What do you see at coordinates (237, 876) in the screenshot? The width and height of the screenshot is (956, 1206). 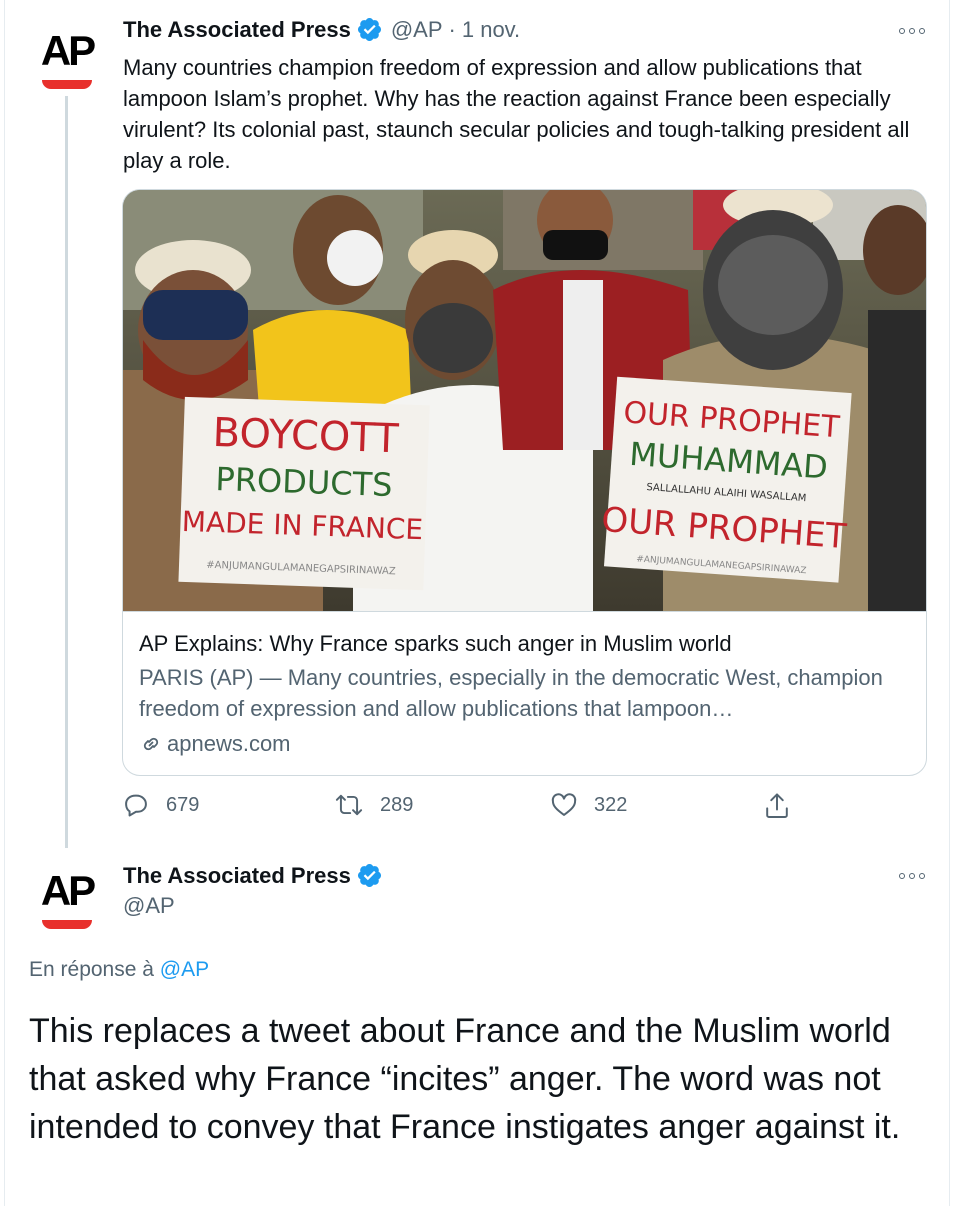 I see `tweet2-display-name: The Associated Press` at bounding box center [237, 876].